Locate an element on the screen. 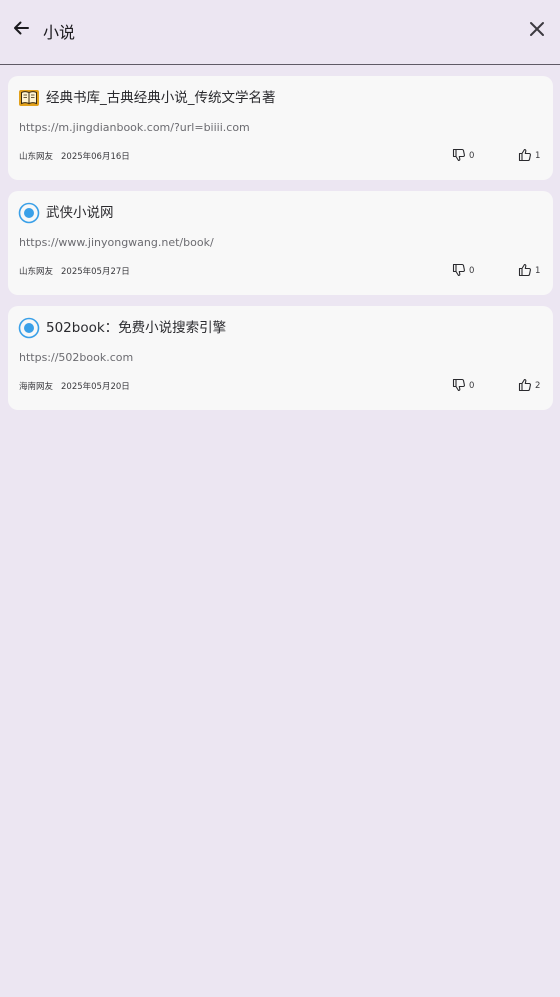 The image size is (560, 997). clear-button is located at coordinates (537, 31).